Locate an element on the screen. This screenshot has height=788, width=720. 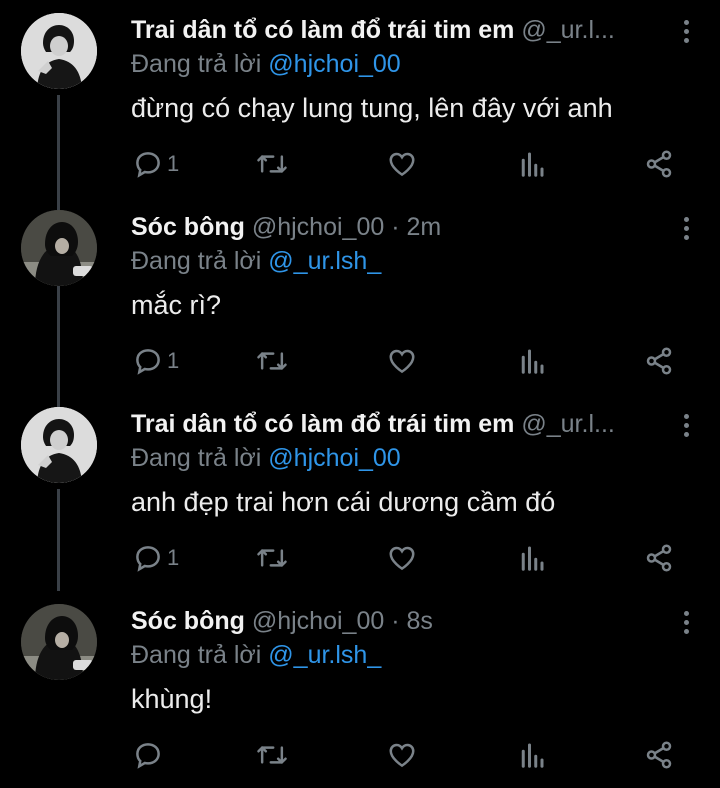
handle-time: @hjchoi_00 · 8s is located at coordinates (342, 621).